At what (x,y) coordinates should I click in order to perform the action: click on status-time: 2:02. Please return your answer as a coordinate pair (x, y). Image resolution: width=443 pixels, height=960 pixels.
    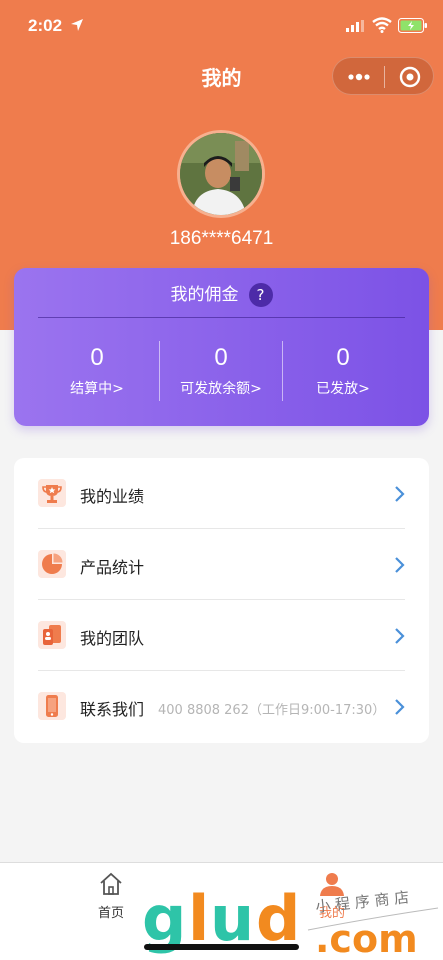
    Looking at the image, I should click on (45, 25).